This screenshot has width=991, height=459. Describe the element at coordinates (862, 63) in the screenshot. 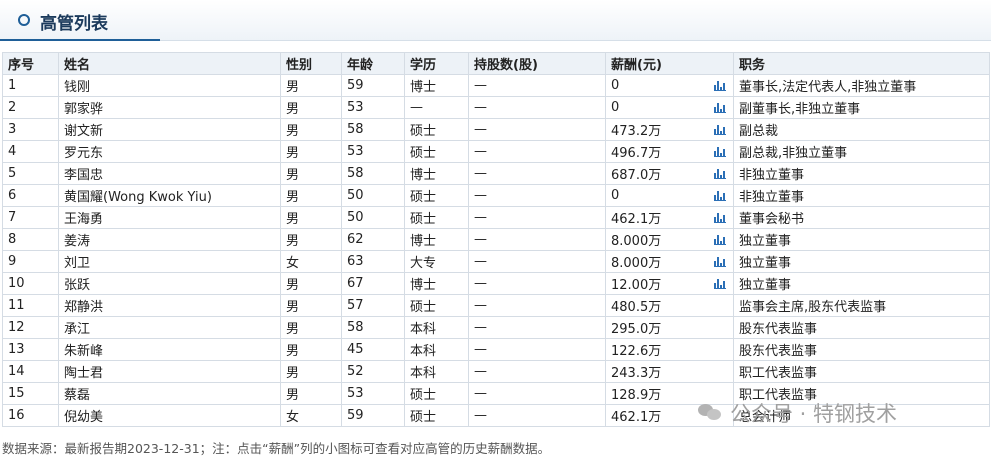

I see `col-header-title: 职务` at that location.